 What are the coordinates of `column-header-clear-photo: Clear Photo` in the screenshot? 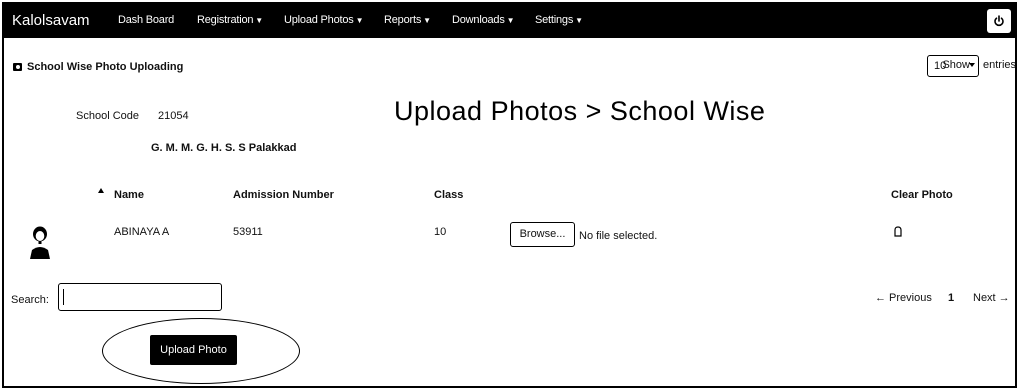 It's located at (922, 195).